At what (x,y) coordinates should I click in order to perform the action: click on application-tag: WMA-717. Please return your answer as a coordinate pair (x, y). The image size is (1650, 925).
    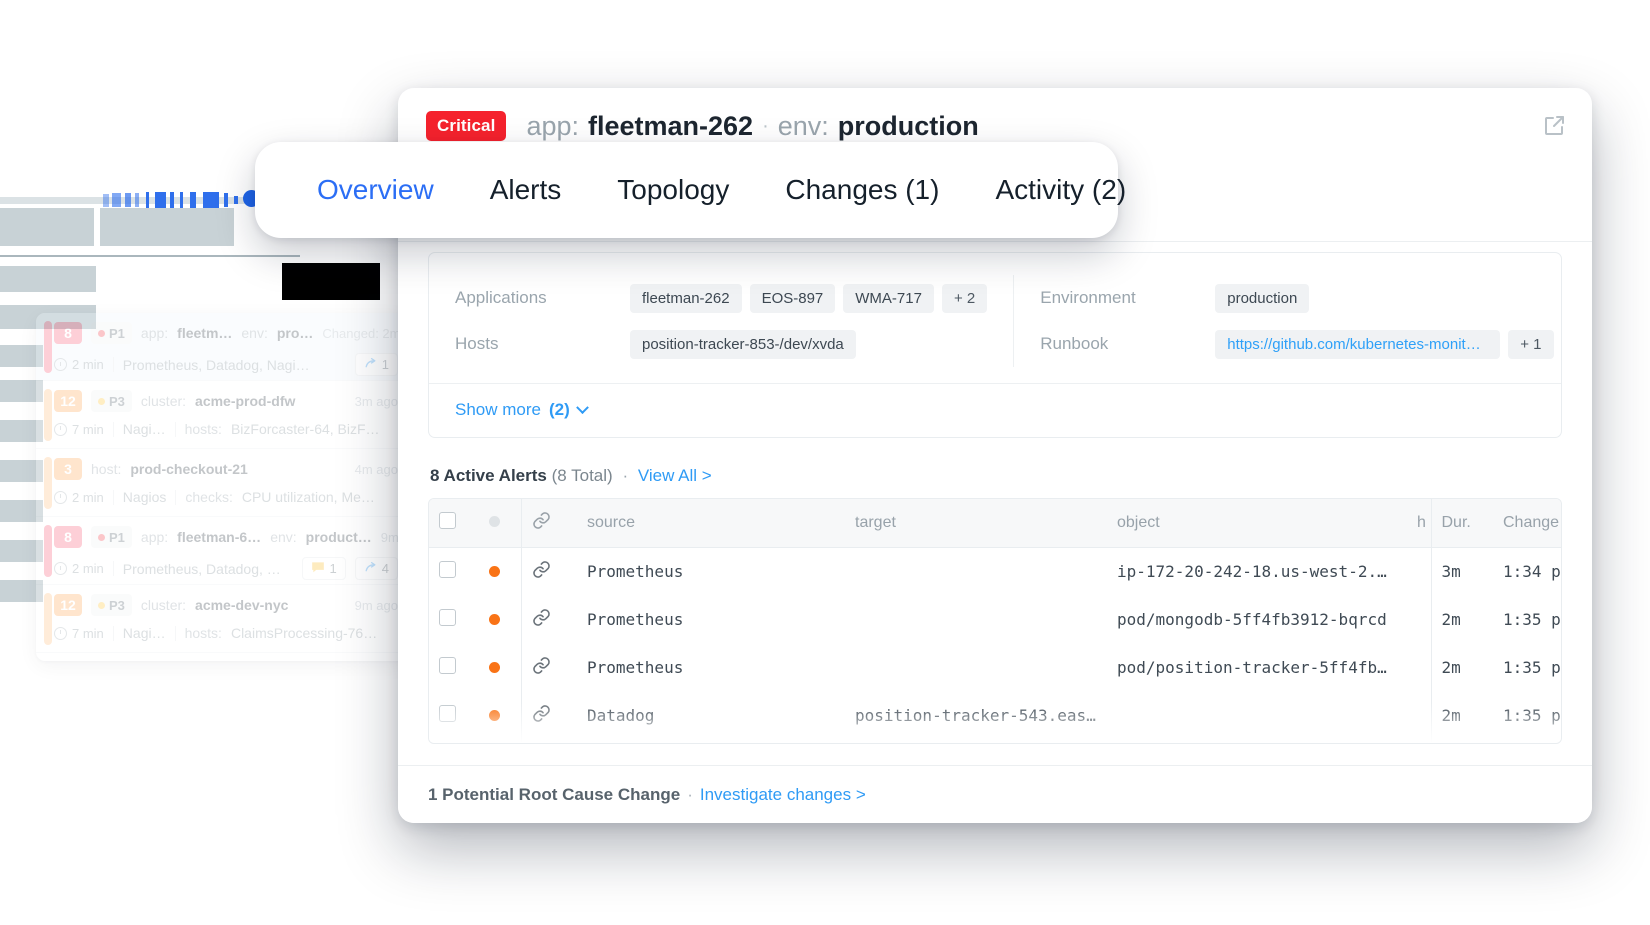
    Looking at the image, I should click on (888, 298).